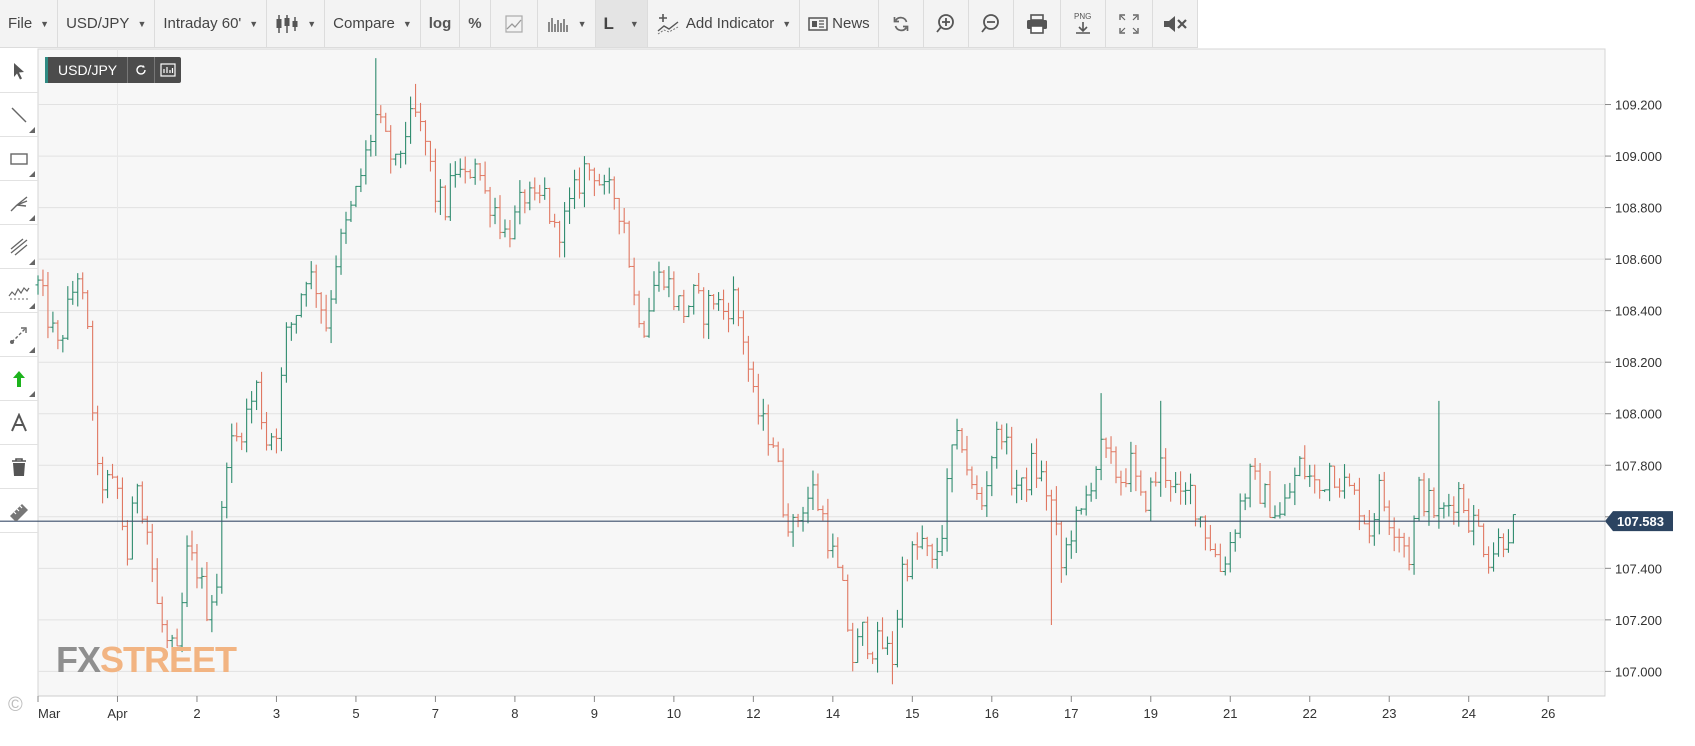 This screenshot has height=746, width=1695. I want to click on fullscreen-button, so click(1129, 23).